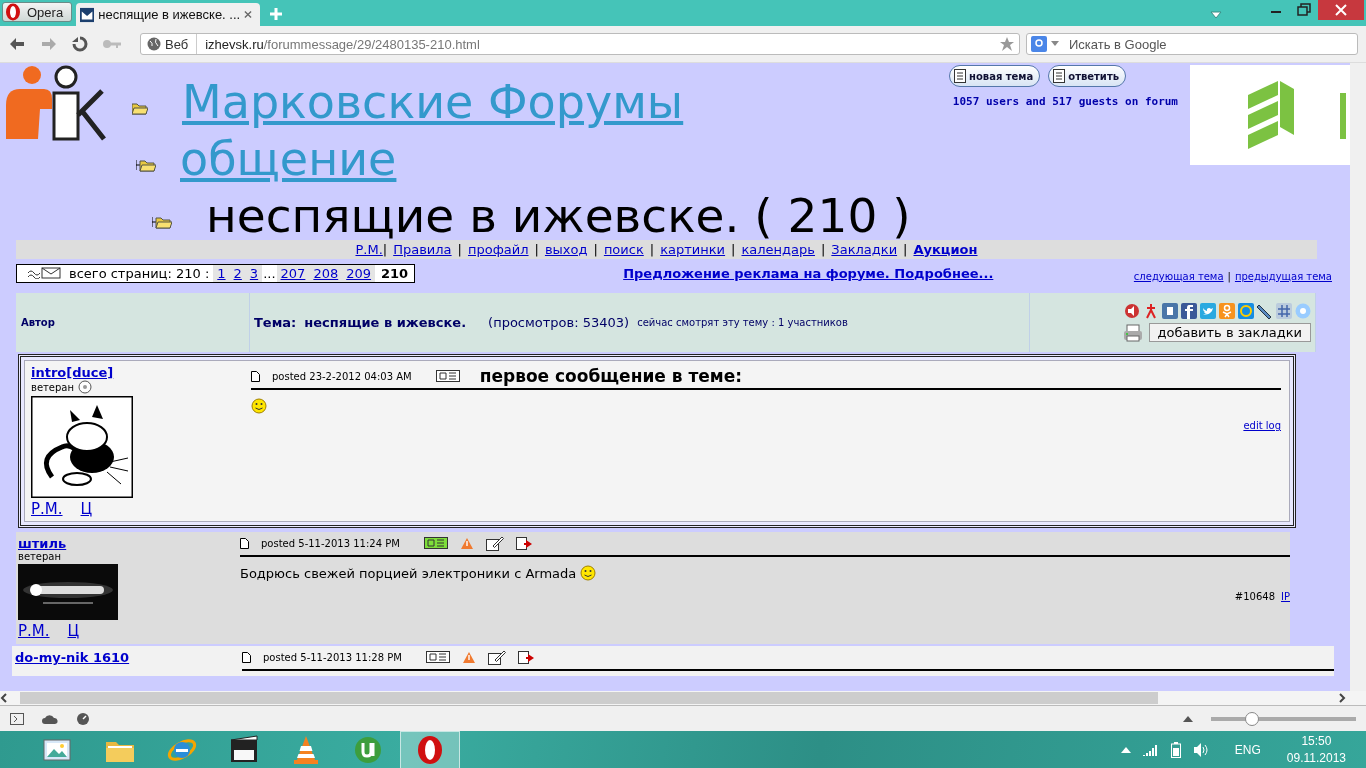 Image resolution: width=1366 pixels, height=768 pixels. What do you see at coordinates (13, 12) in the screenshot?
I see `o-logo-icon` at bounding box center [13, 12].